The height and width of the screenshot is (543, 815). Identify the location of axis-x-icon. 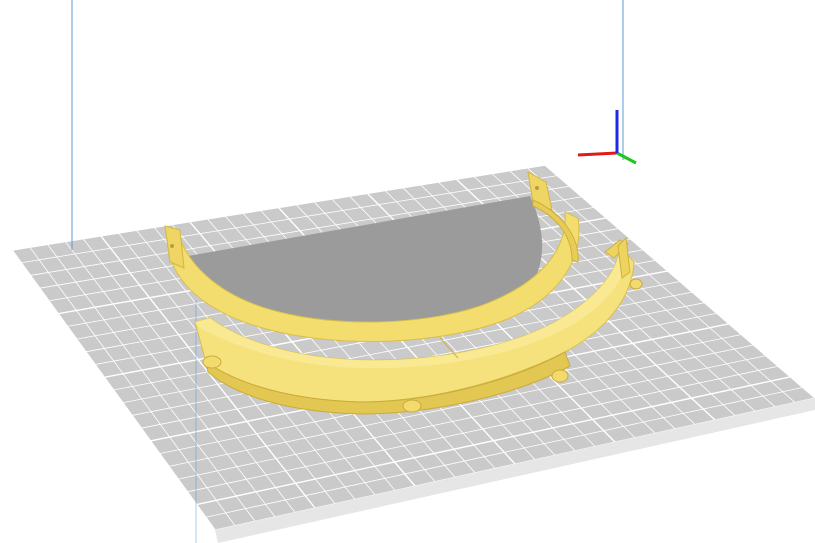
(597, 154).